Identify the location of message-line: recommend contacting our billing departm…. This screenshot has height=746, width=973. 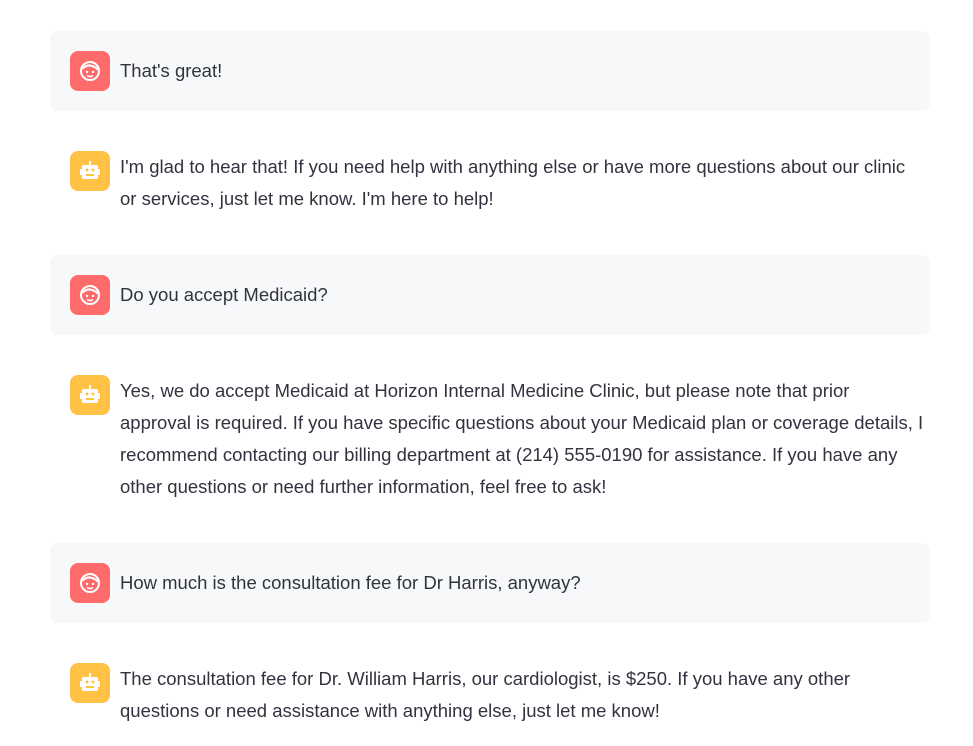
(509, 454).